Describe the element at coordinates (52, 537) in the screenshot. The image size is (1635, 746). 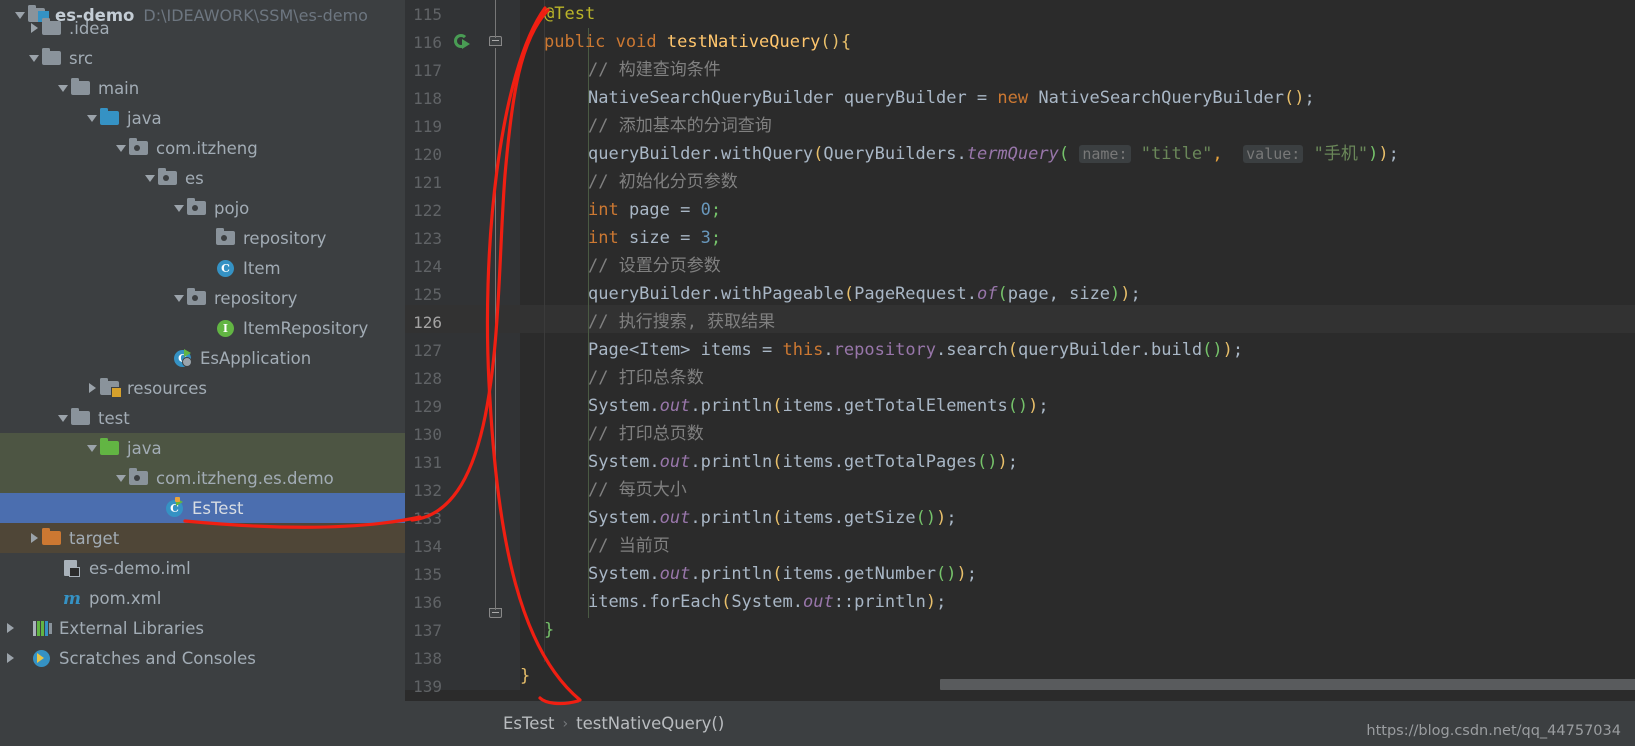
I see `folder-orange-excluded-icon` at that location.